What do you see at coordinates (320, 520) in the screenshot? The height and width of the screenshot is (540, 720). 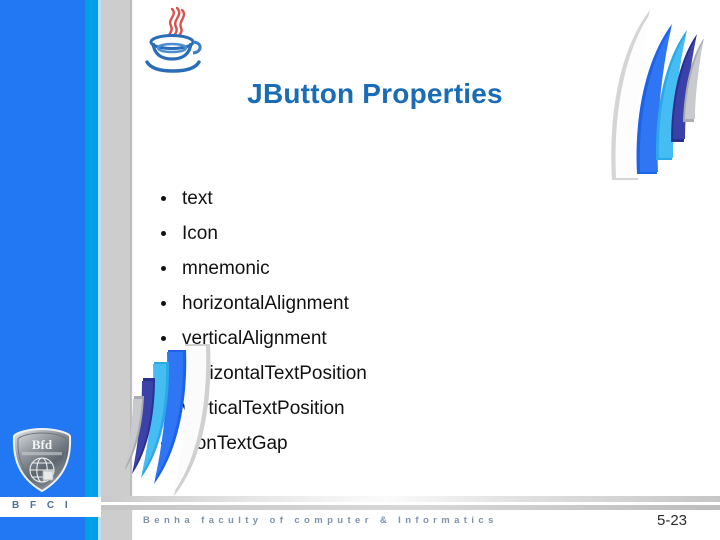 I see `footer-credit-label: Benha faculty of computer & Informatics` at bounding box center [320, 520].